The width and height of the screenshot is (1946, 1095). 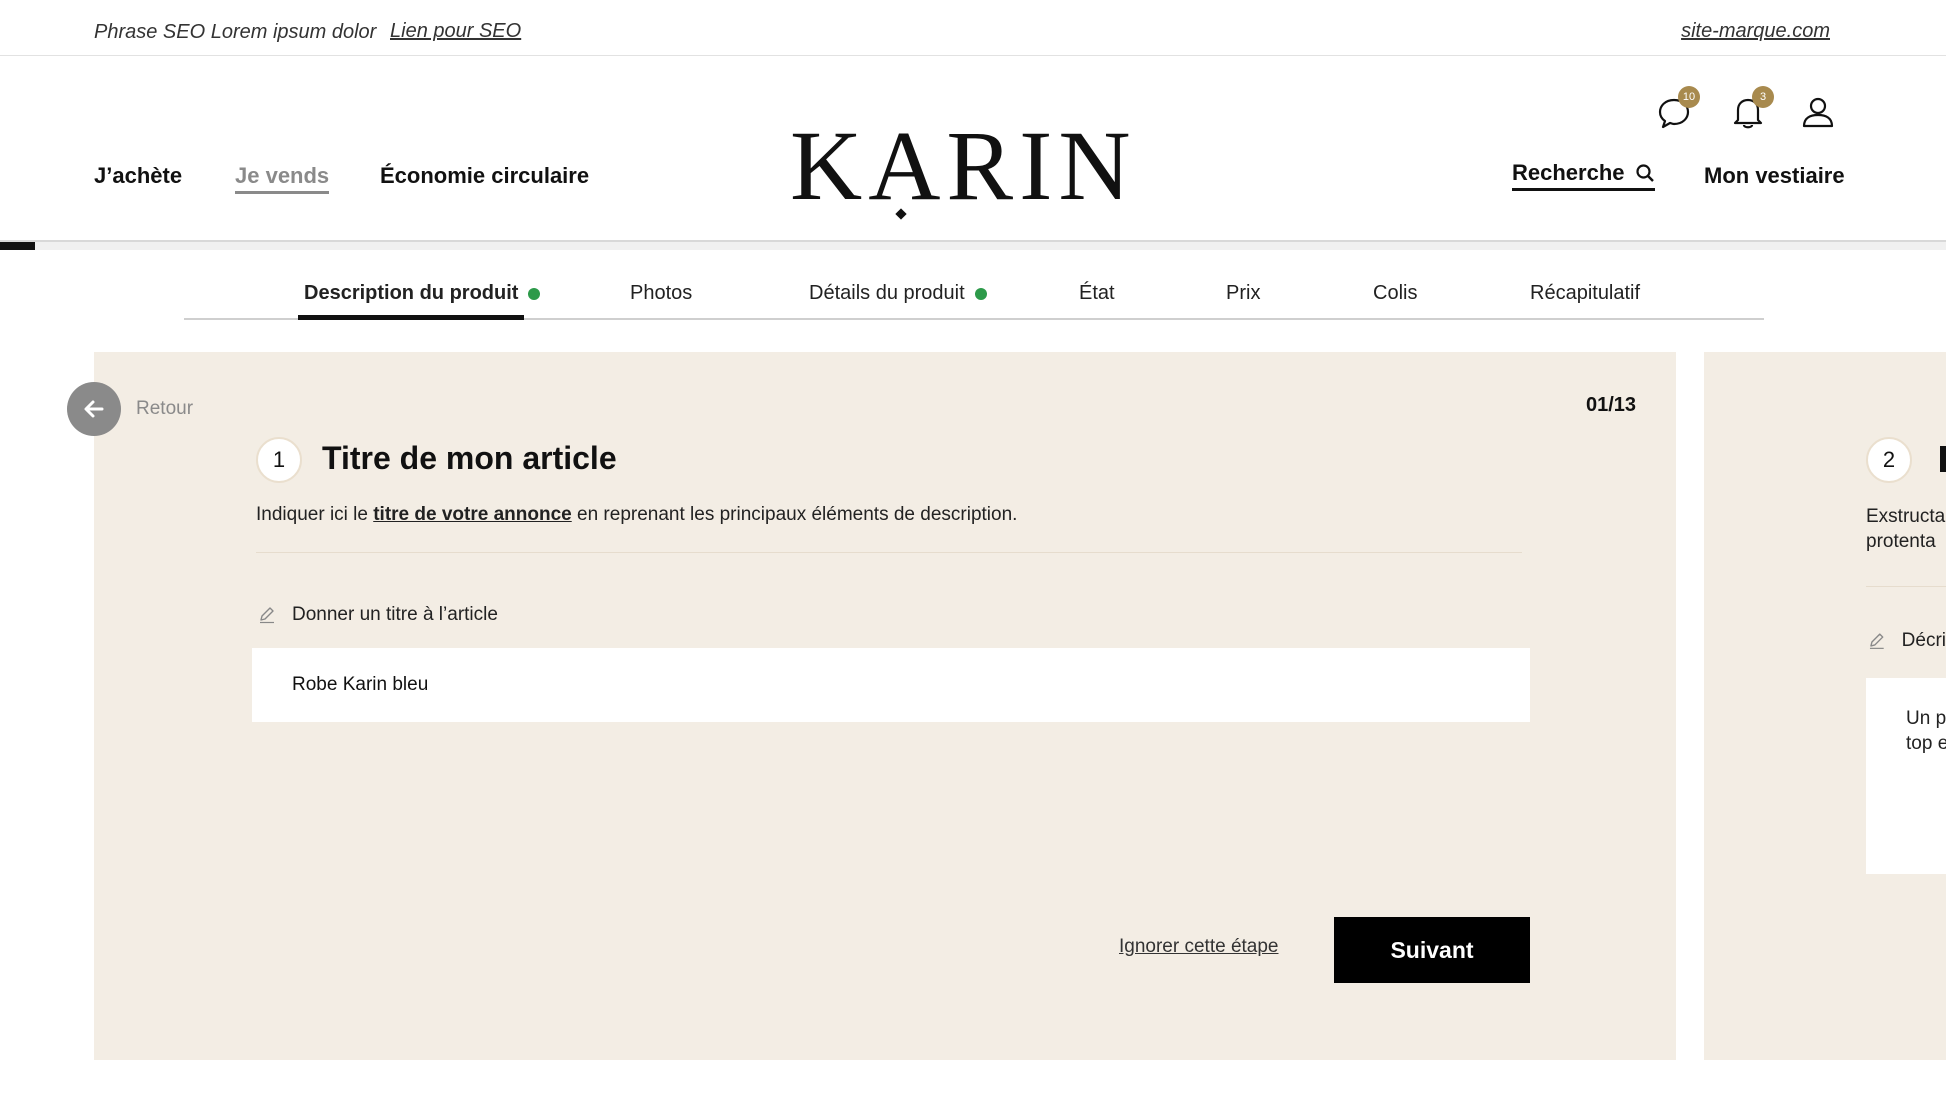 I want to click on tab-label: État, so click(x=1097, y=293).